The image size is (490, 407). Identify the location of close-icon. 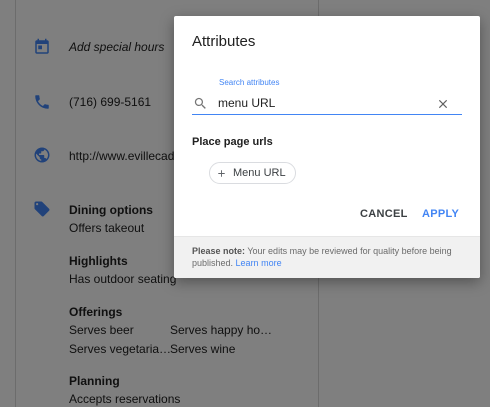
(443, 104).